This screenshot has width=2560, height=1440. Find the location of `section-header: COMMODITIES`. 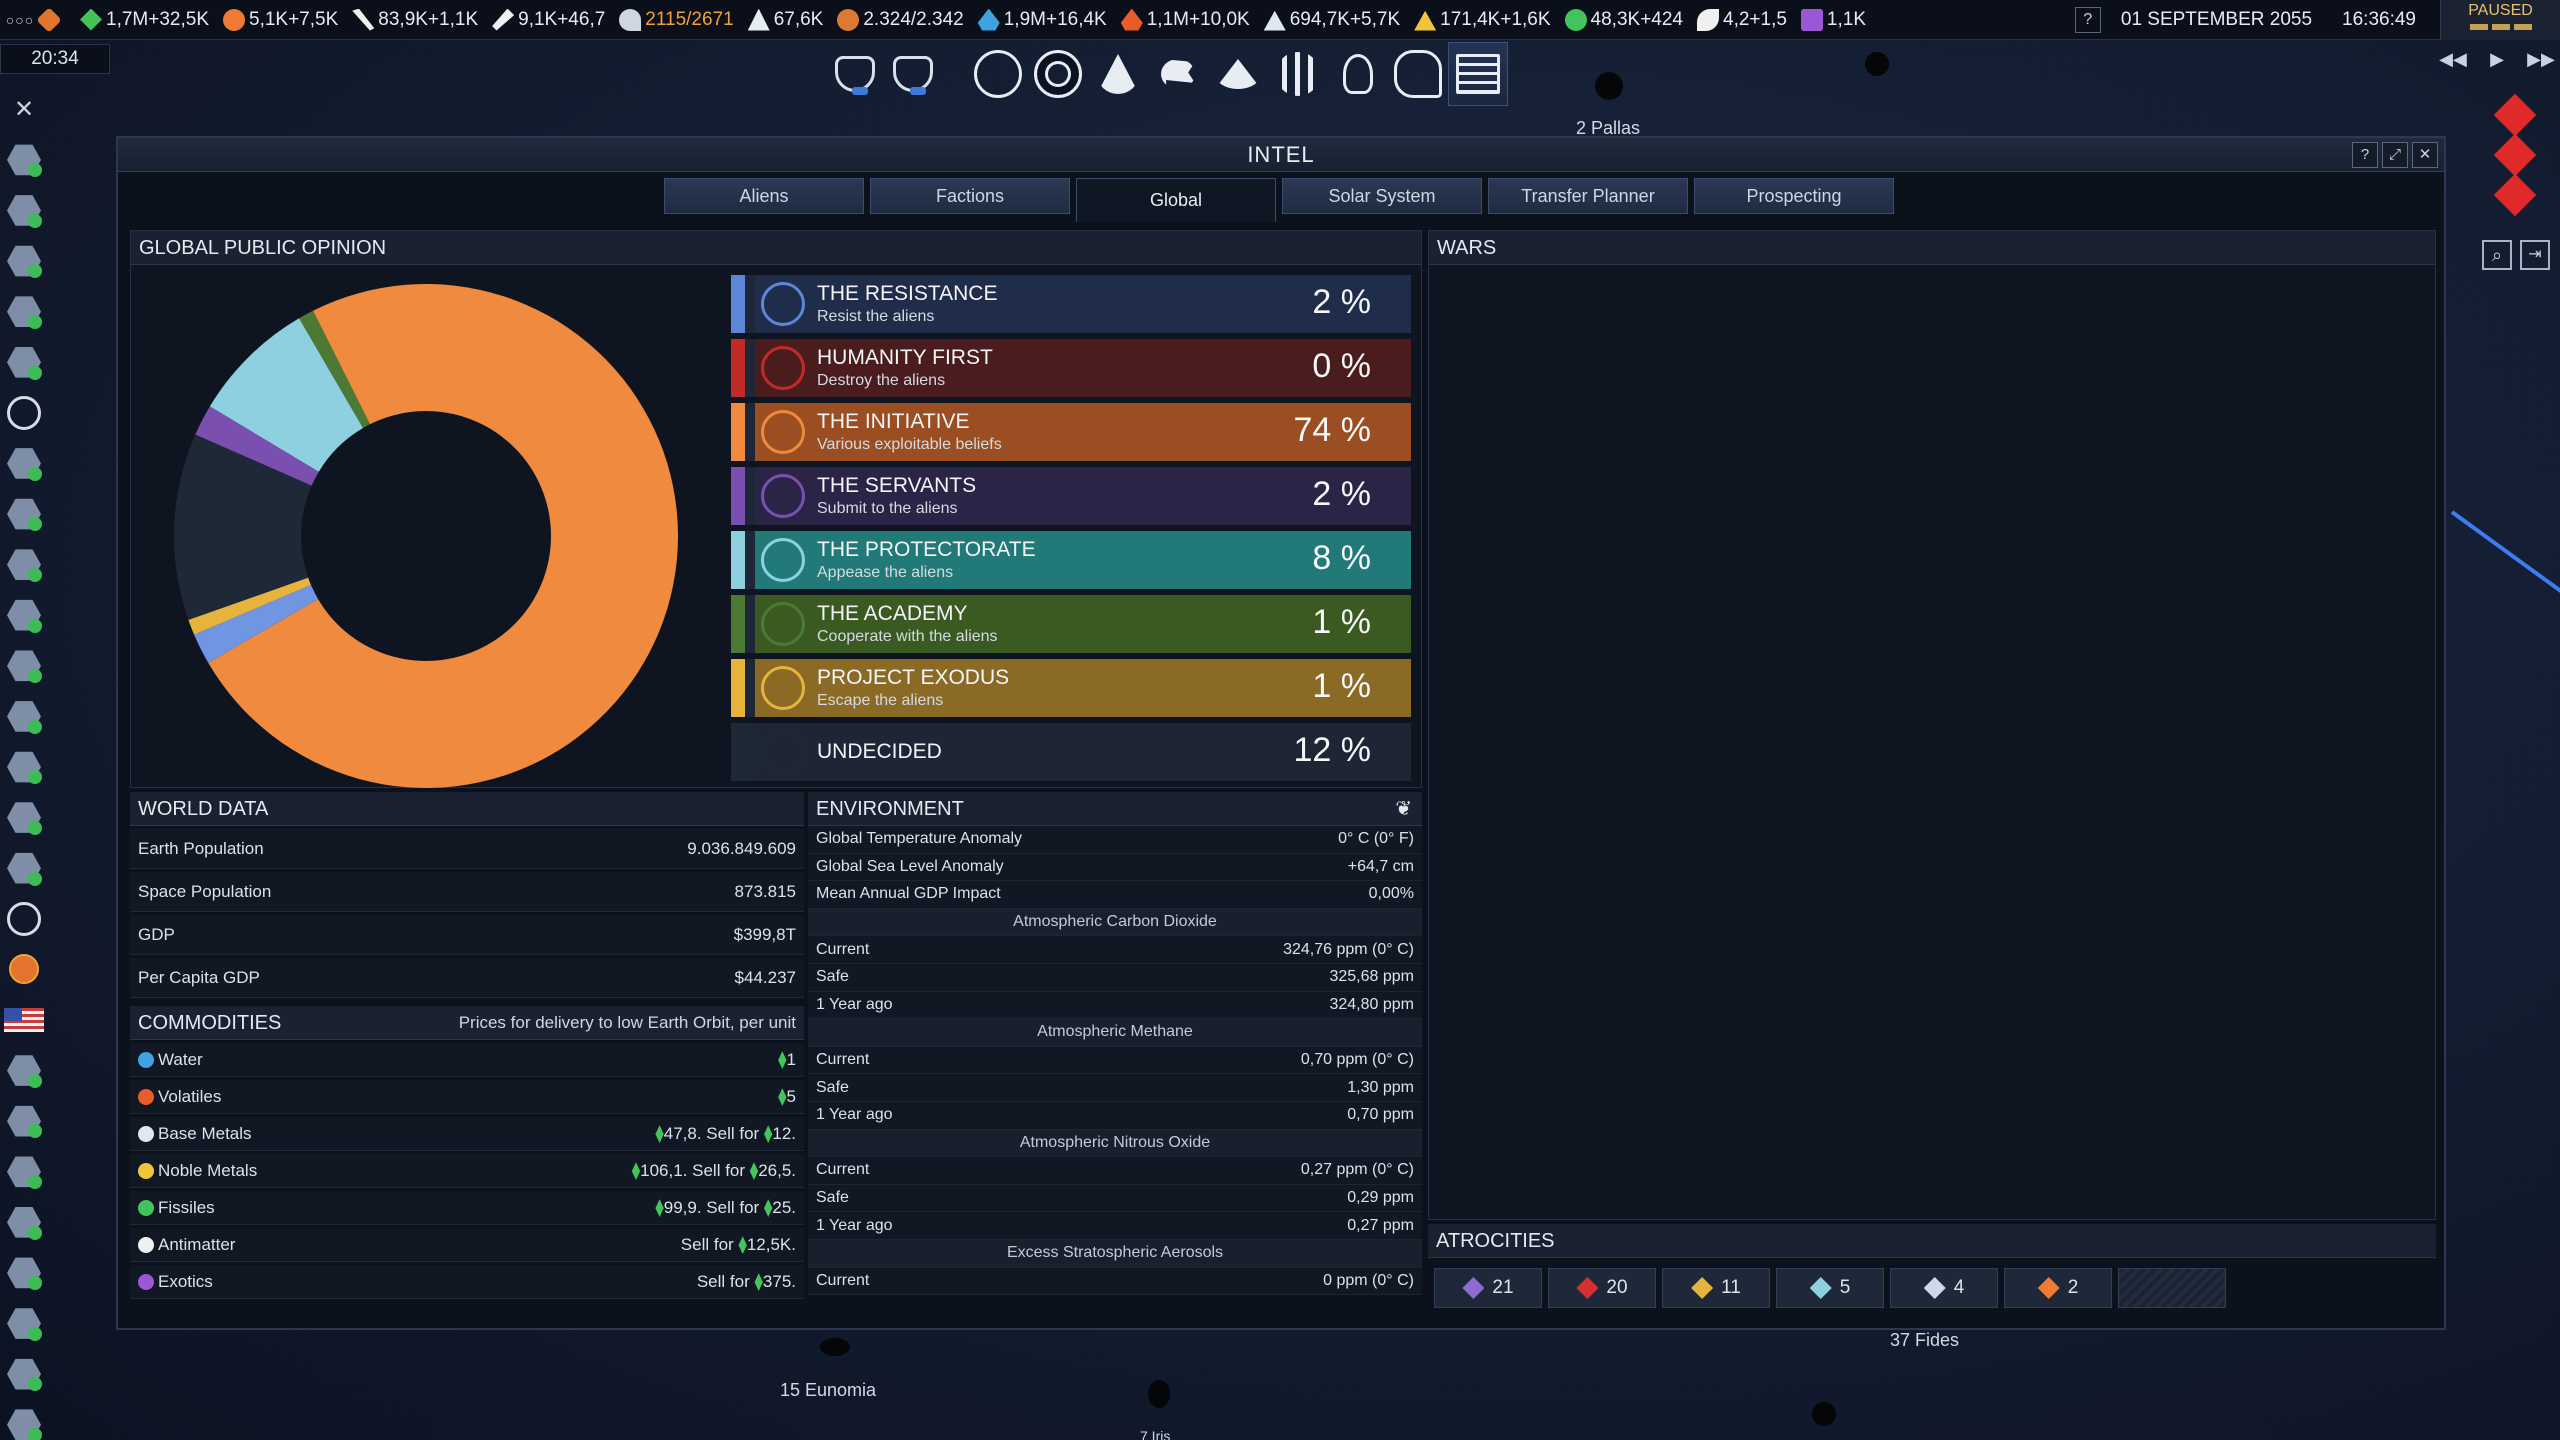

section-header: COMMODITIES is located at coordinates (210, 1023).